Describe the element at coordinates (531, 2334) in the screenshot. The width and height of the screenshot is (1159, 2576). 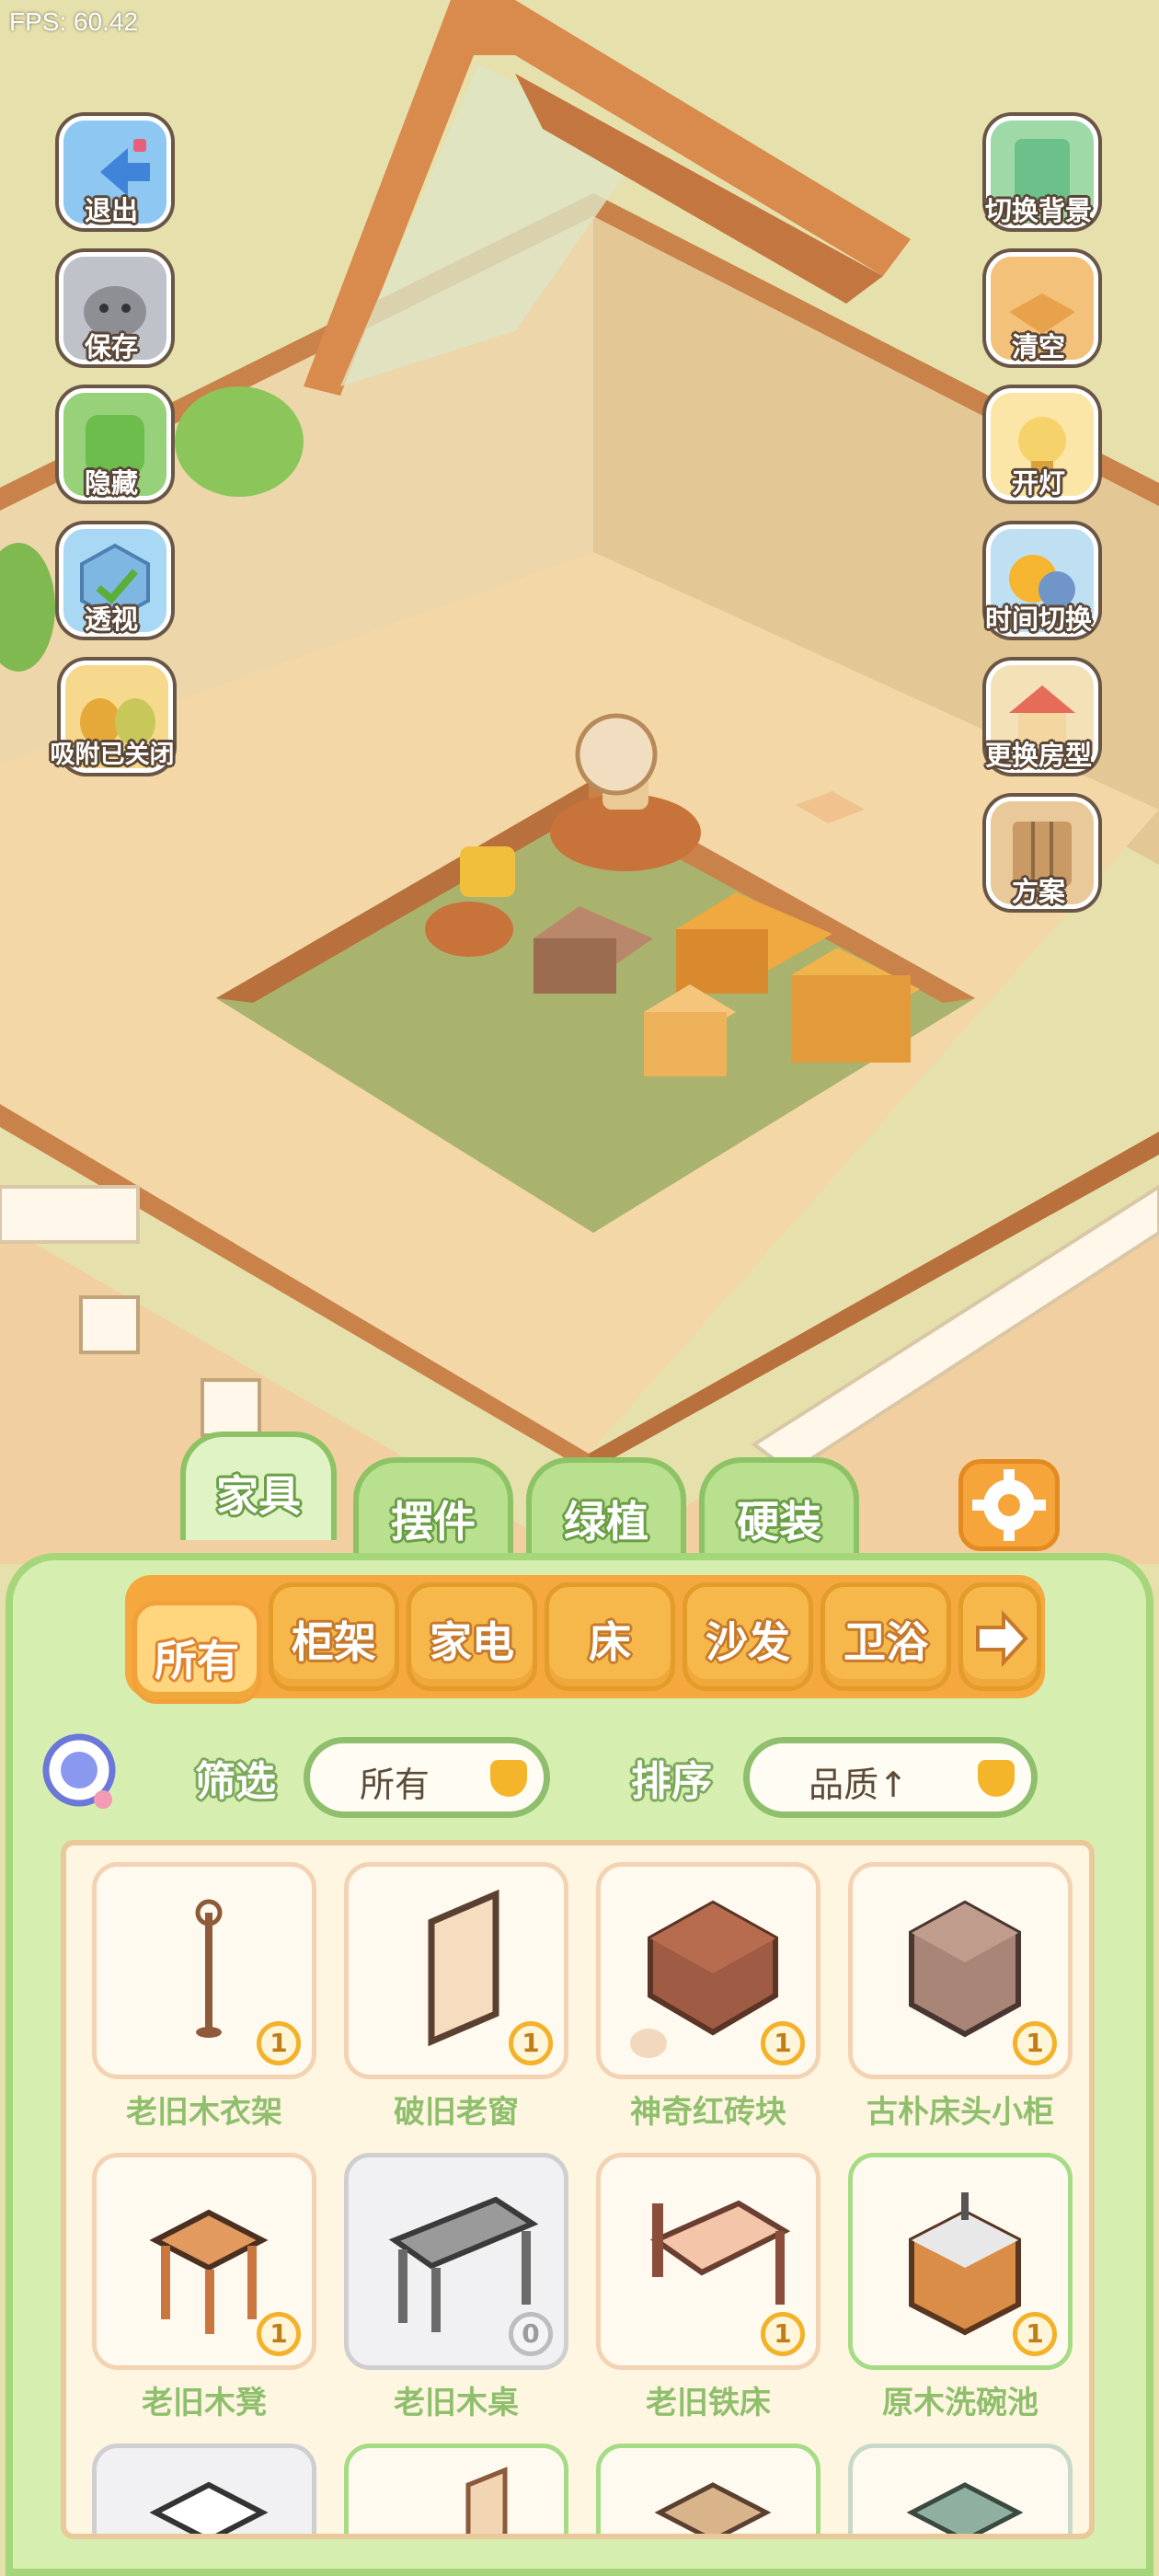
I see `item-count: 0` at that location.